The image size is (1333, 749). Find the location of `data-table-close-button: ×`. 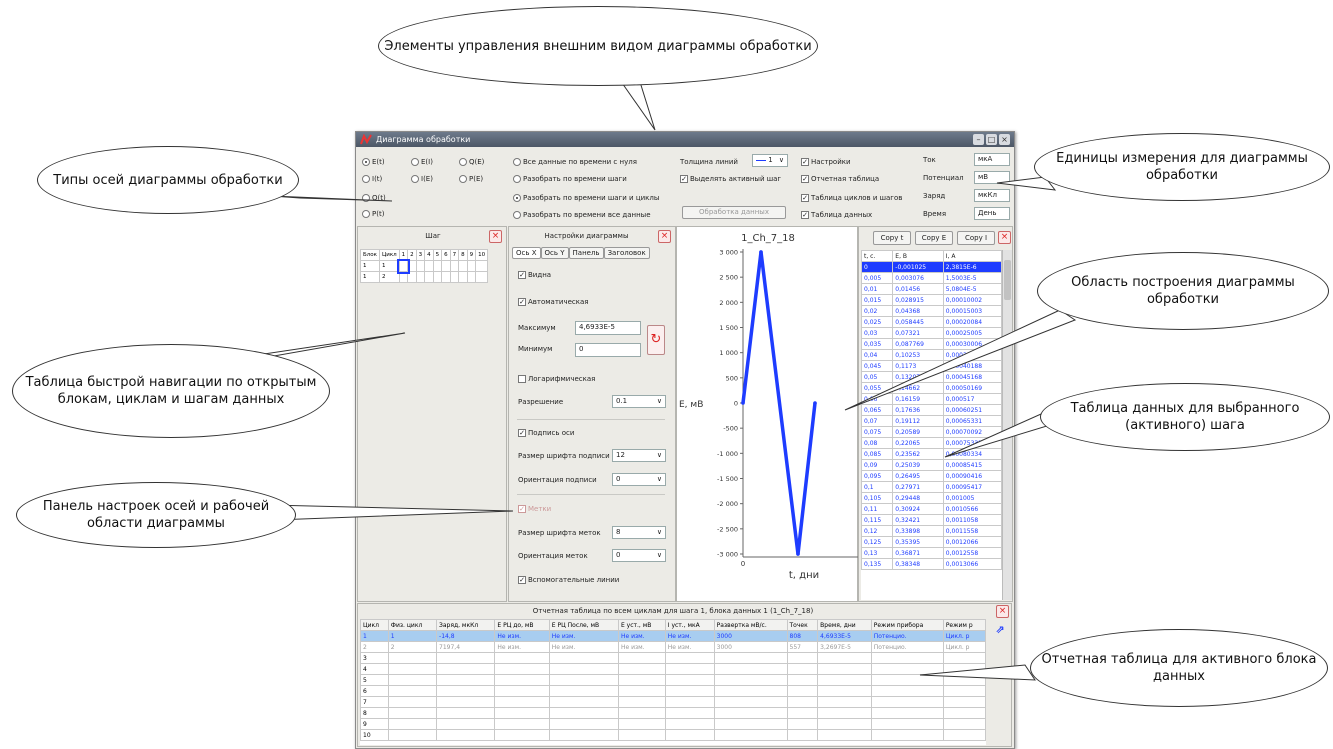

data-table-close-button: × is located at coordinates (1004, 237).